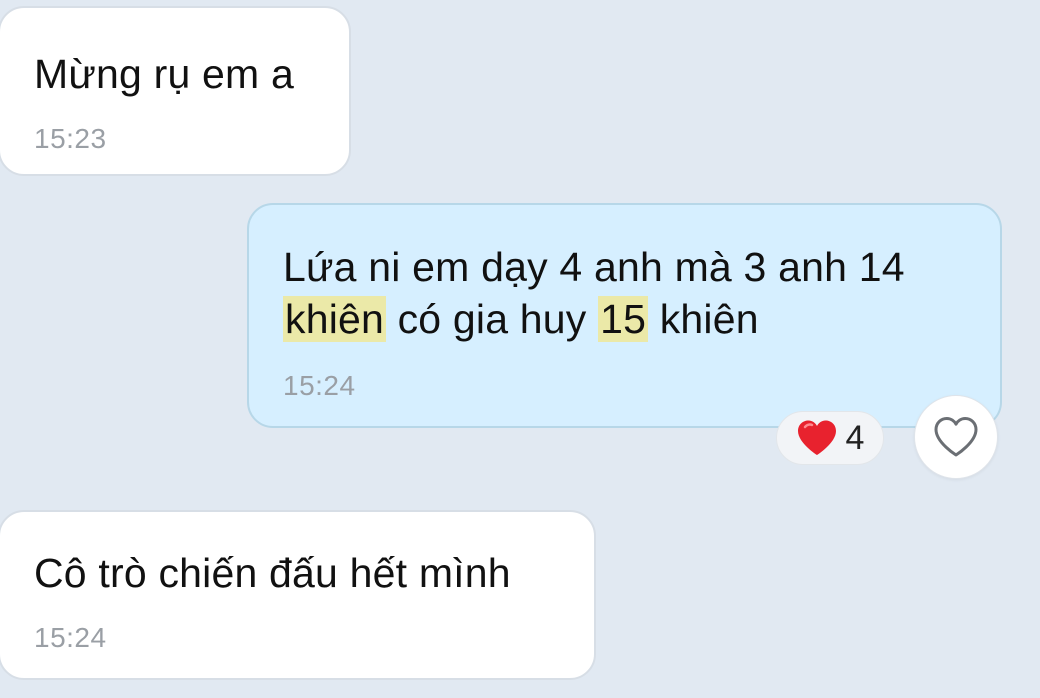  Describe the element at coordinates (703, 319) in the screenshot. I see `message-text-segment: khiên` at that location.